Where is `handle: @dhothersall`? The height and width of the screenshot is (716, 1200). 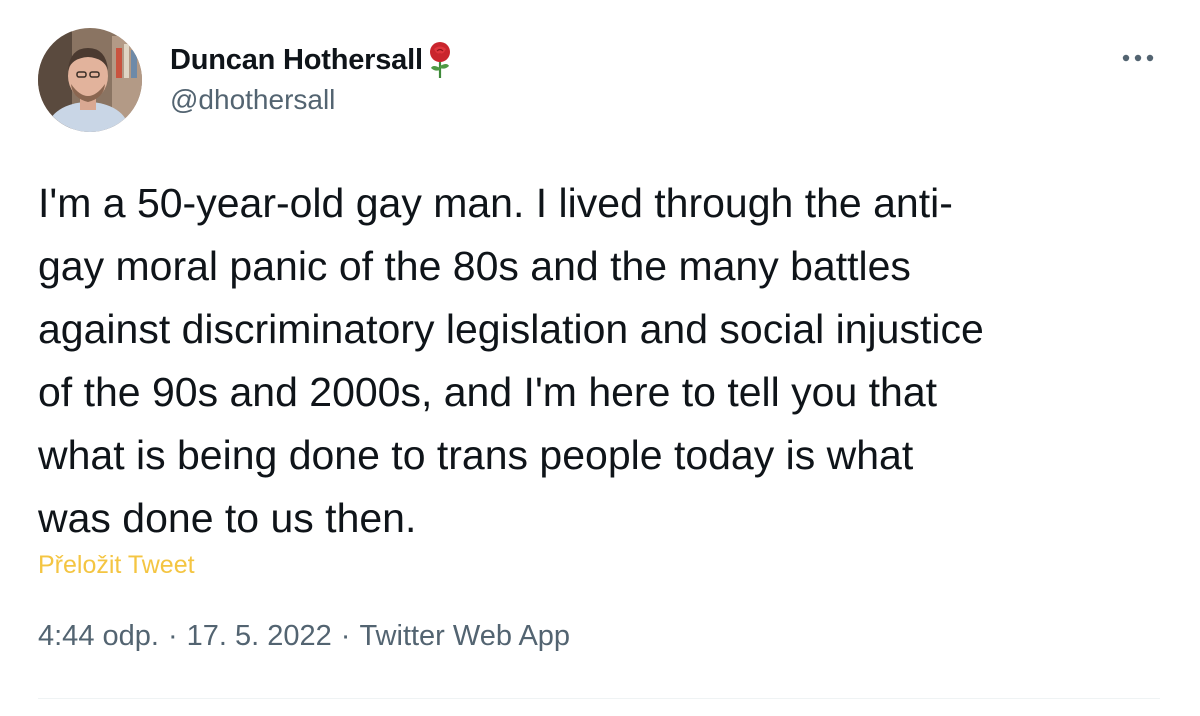 handle: @dhothersall is located at coordinates (311, 100).